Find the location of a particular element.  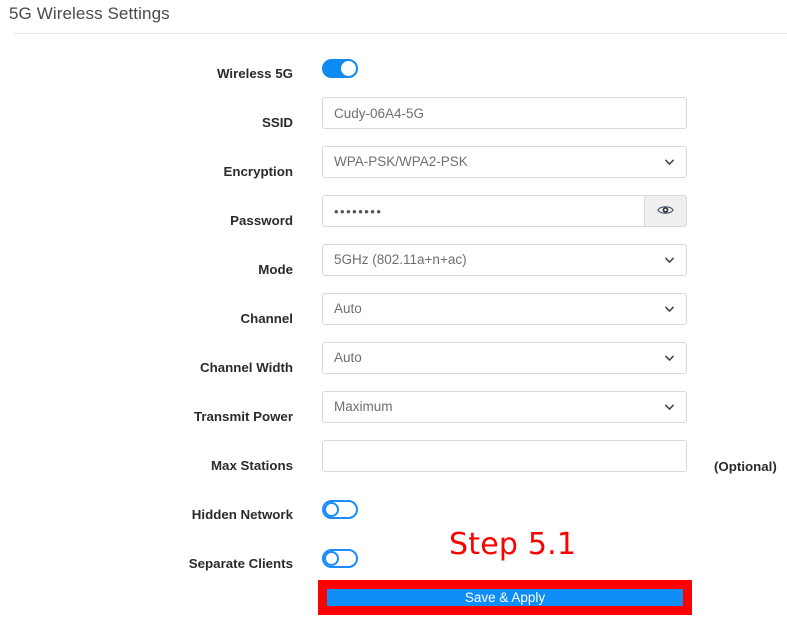

control-max-stations is located at coordinates (504, 456).